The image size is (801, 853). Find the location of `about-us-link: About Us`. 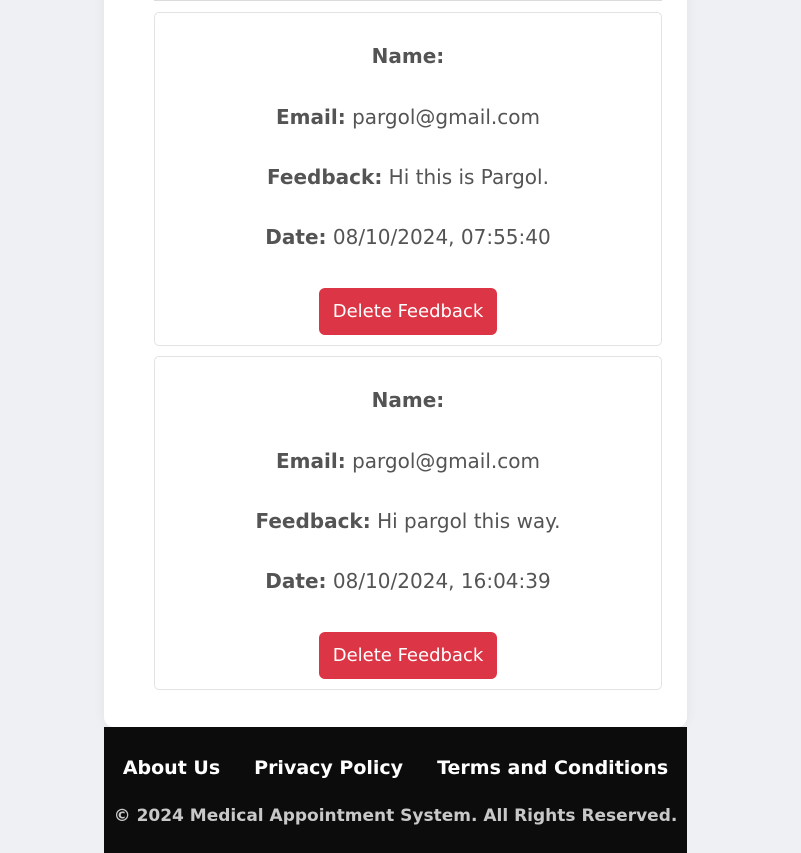

about-us-link: About Us is located at coordinates (171, 768).